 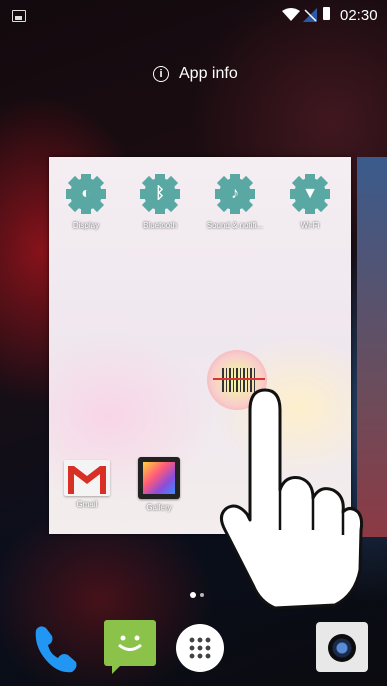 I want to click on app-info-label: App info, so click(x=208, y=73).